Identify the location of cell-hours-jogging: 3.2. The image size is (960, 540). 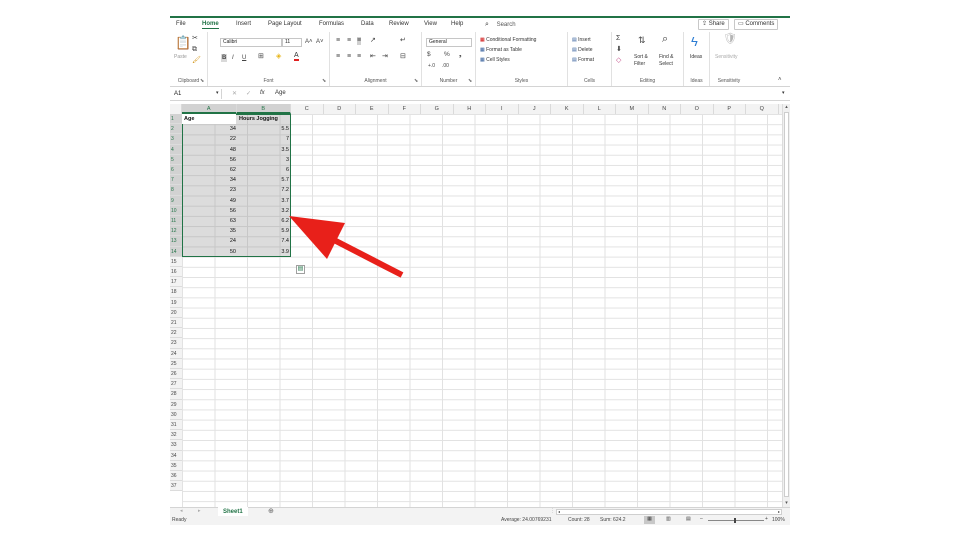
(263, 211).